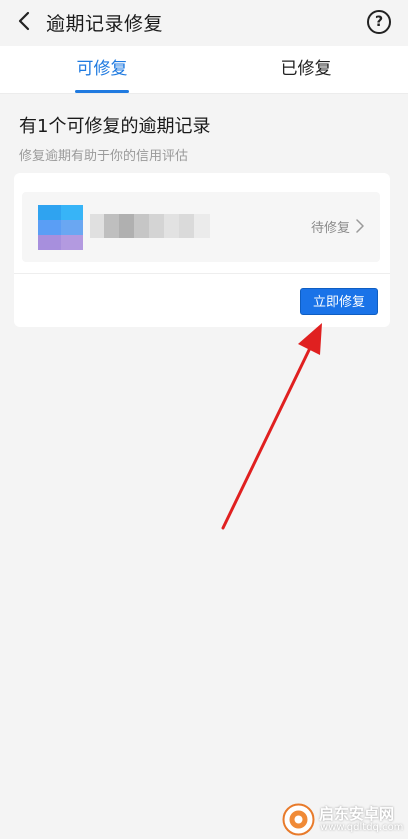 The height and width of the screenshot is (839, 408). Describe the element at coordinates (25, 21) in the screenshot. I see `back-chevron-icon` at that location.